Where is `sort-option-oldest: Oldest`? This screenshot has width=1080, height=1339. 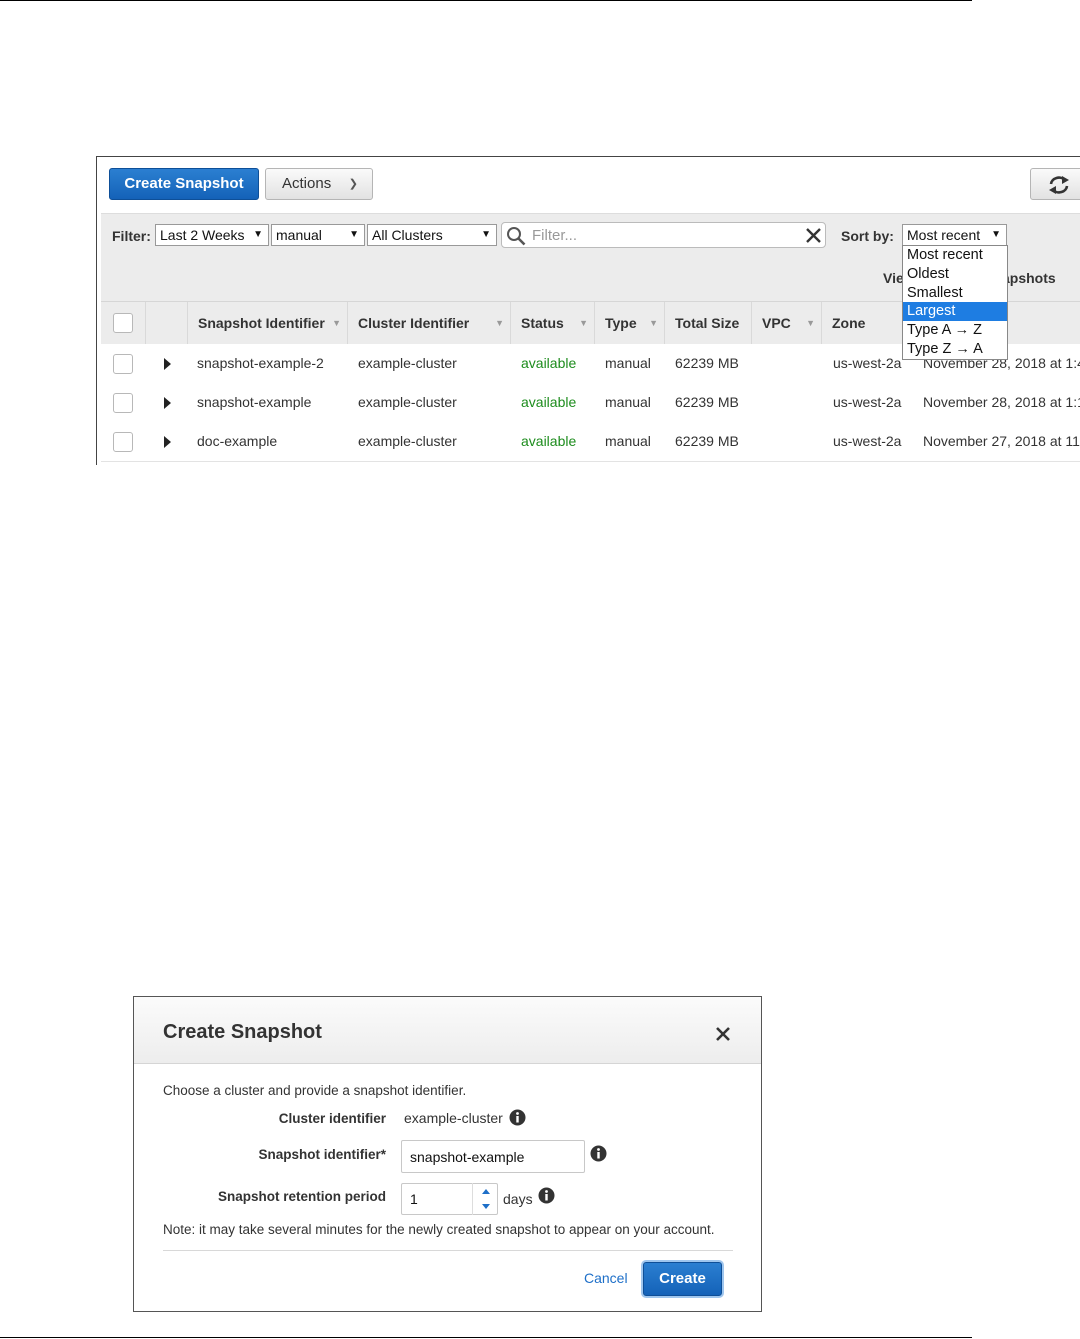
sort-option-oldest: Oldest is located at coordinates (955, 274).